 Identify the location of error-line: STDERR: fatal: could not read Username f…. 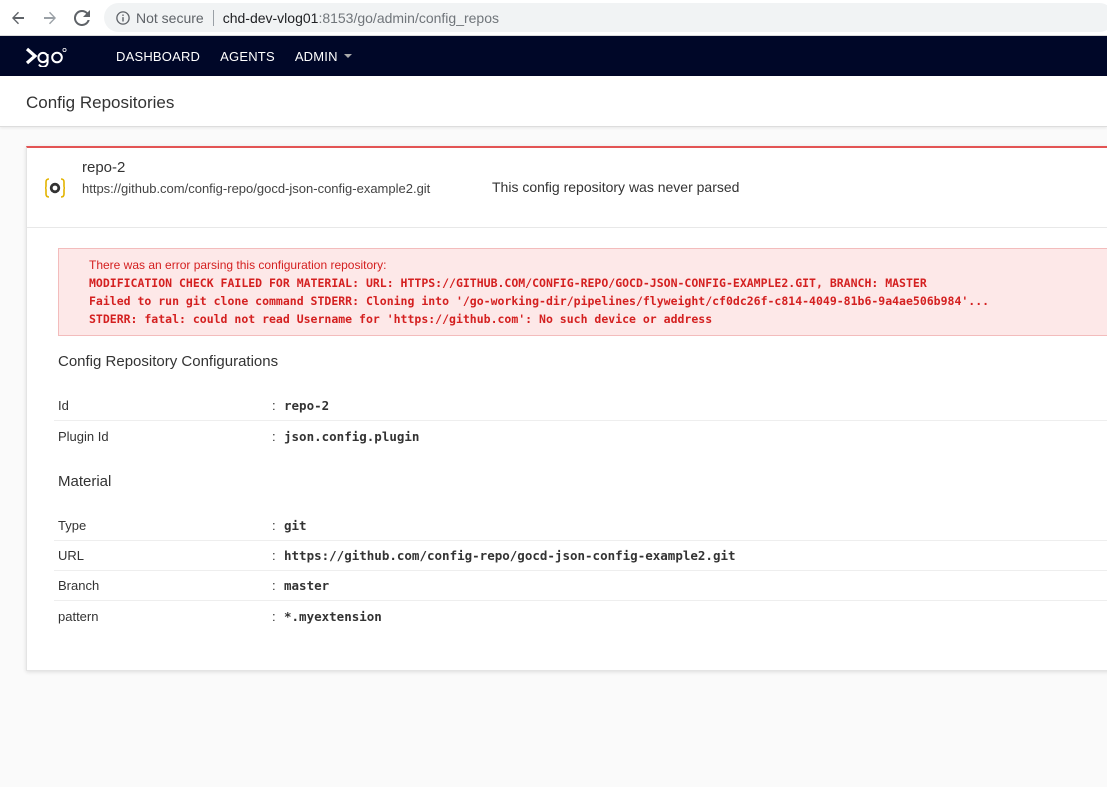
(401, 319).